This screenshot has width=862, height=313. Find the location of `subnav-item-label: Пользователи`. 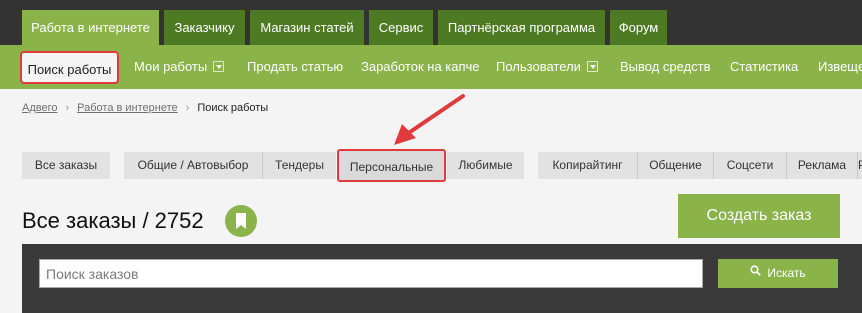

subnav-item-label: Пользователи is located at coordinates (538, 66).